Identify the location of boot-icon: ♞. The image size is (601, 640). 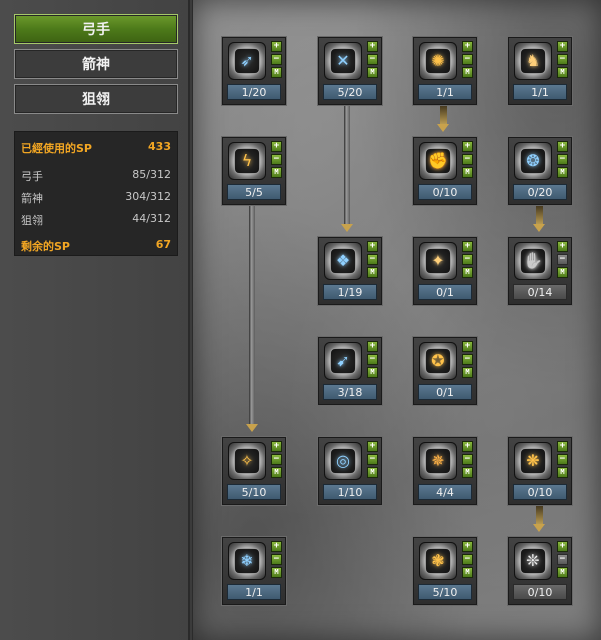
(533, 61).